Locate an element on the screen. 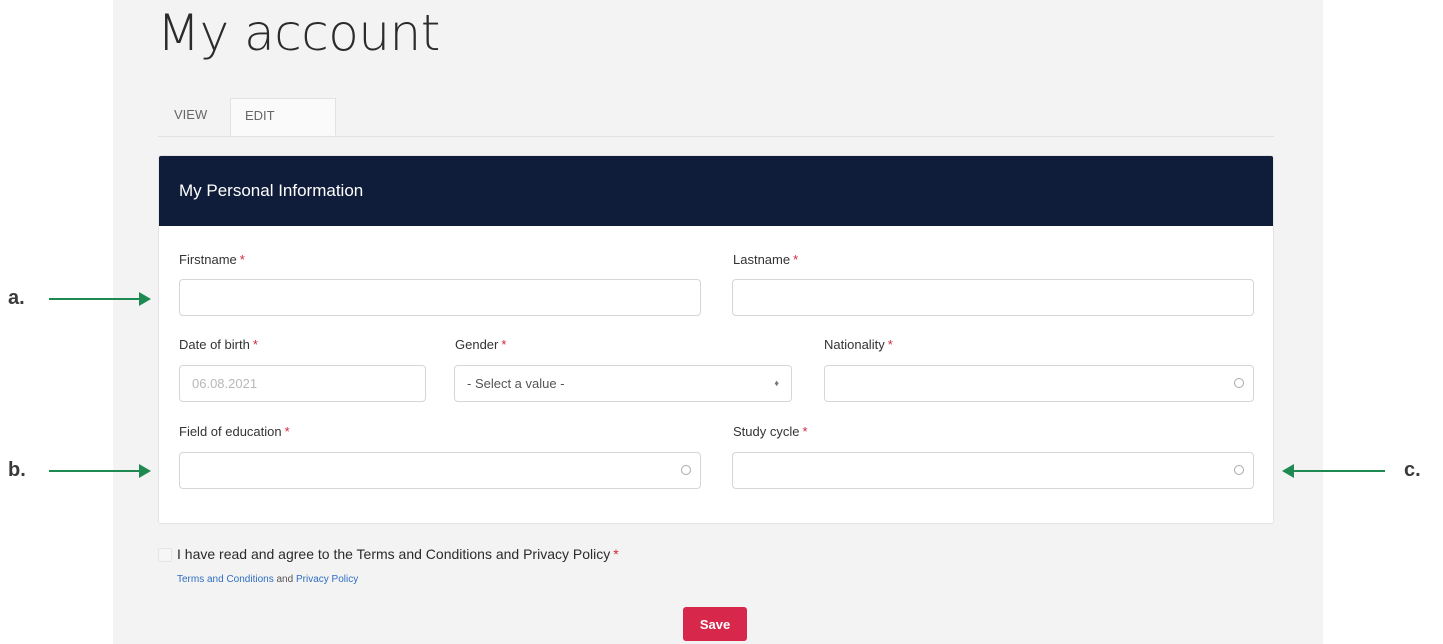  firstname-input is located at coordinates (440, 297).